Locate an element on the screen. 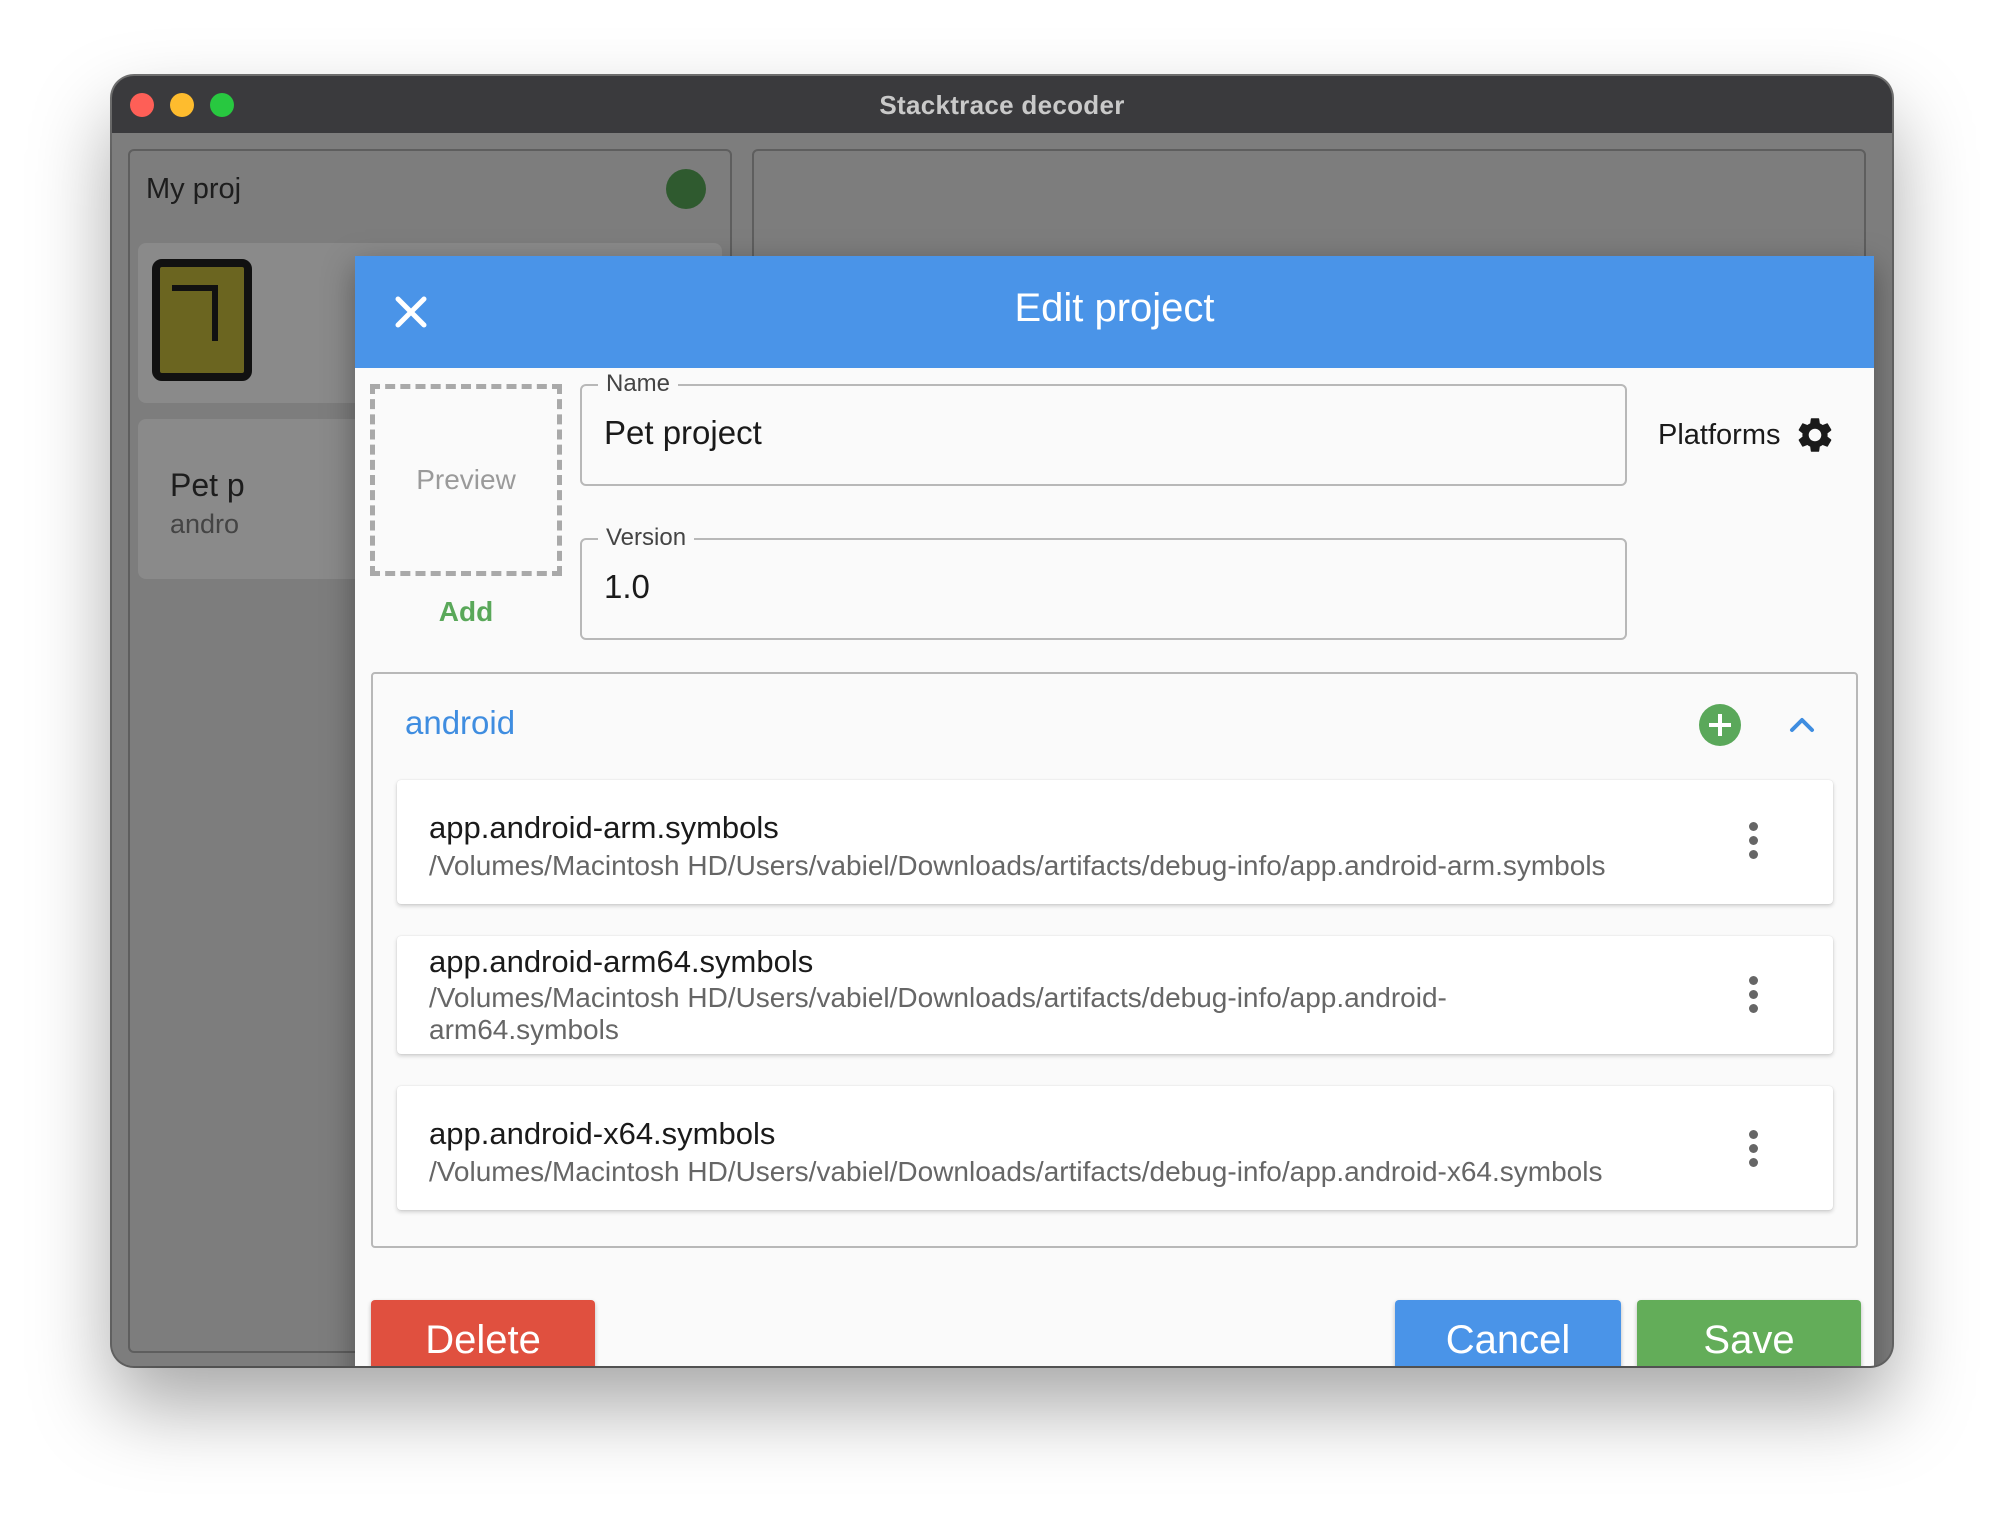  platforms-button: Platforms is located at coordinates (1747, 435).